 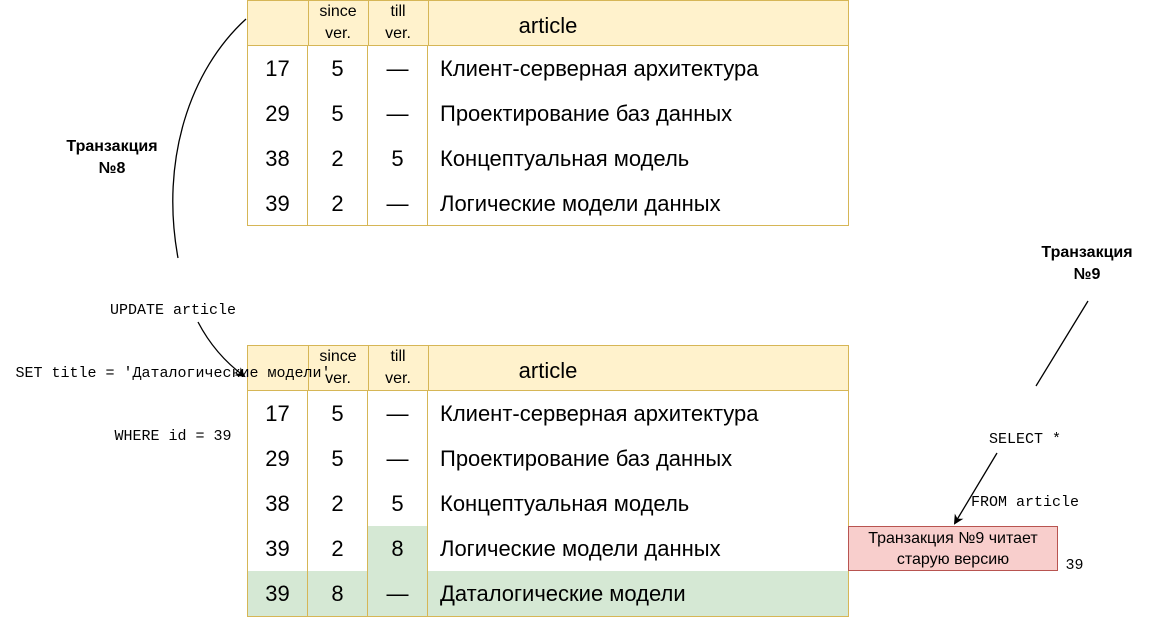 What do you see at coordinates (975, 488) in the screenshot?
I see `transaction-9-select-arrow` at bounding box center [975, 488].